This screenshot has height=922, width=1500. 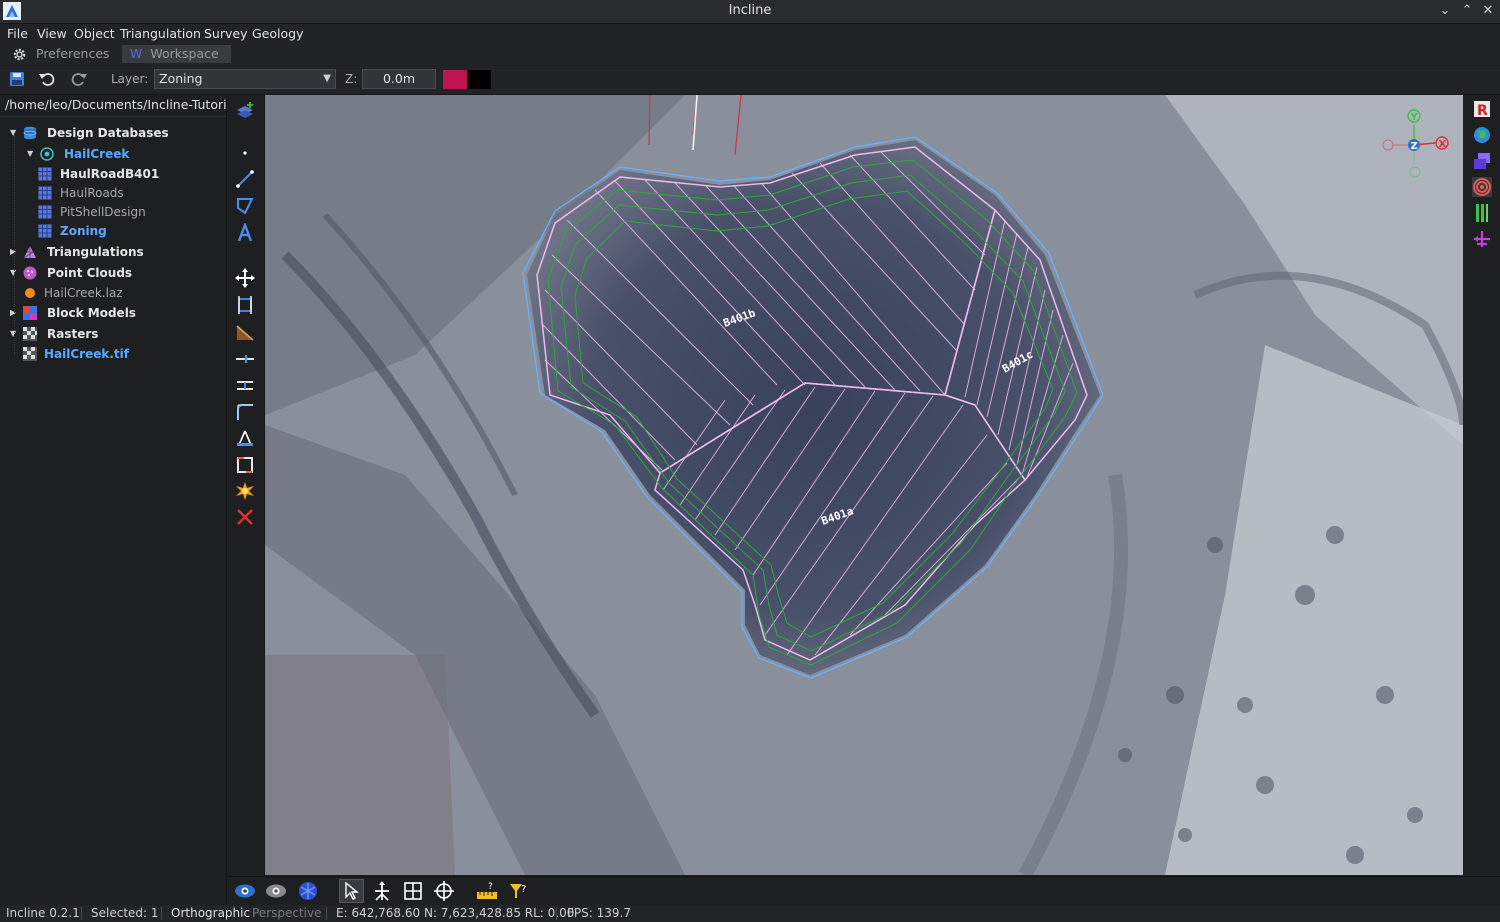 I want to click on axis-z-label: Z, so click(x=1414, y=146).